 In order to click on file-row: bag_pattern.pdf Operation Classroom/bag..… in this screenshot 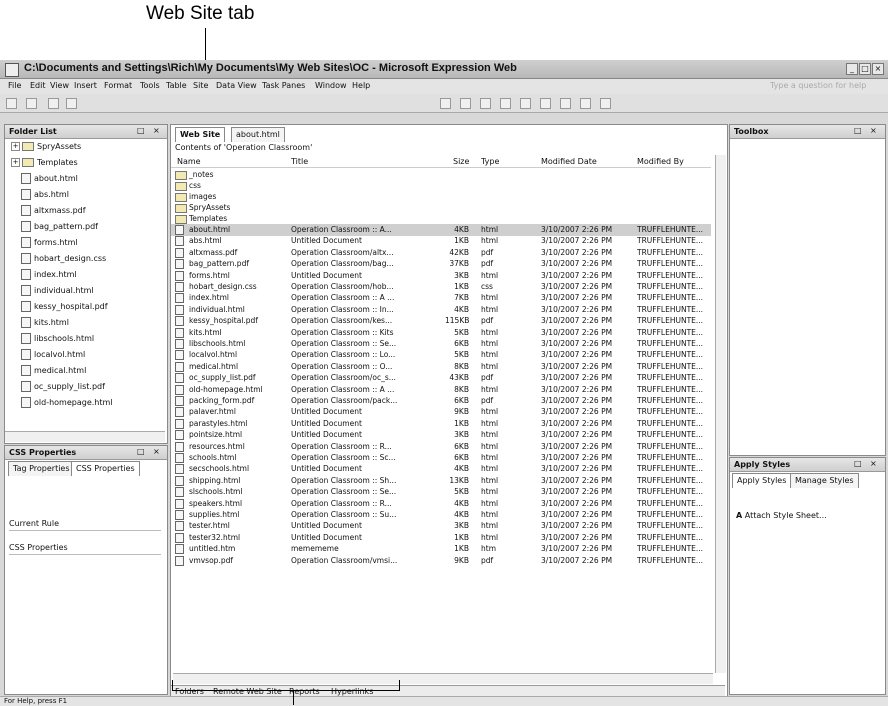, I will do `click(441, 264)`.